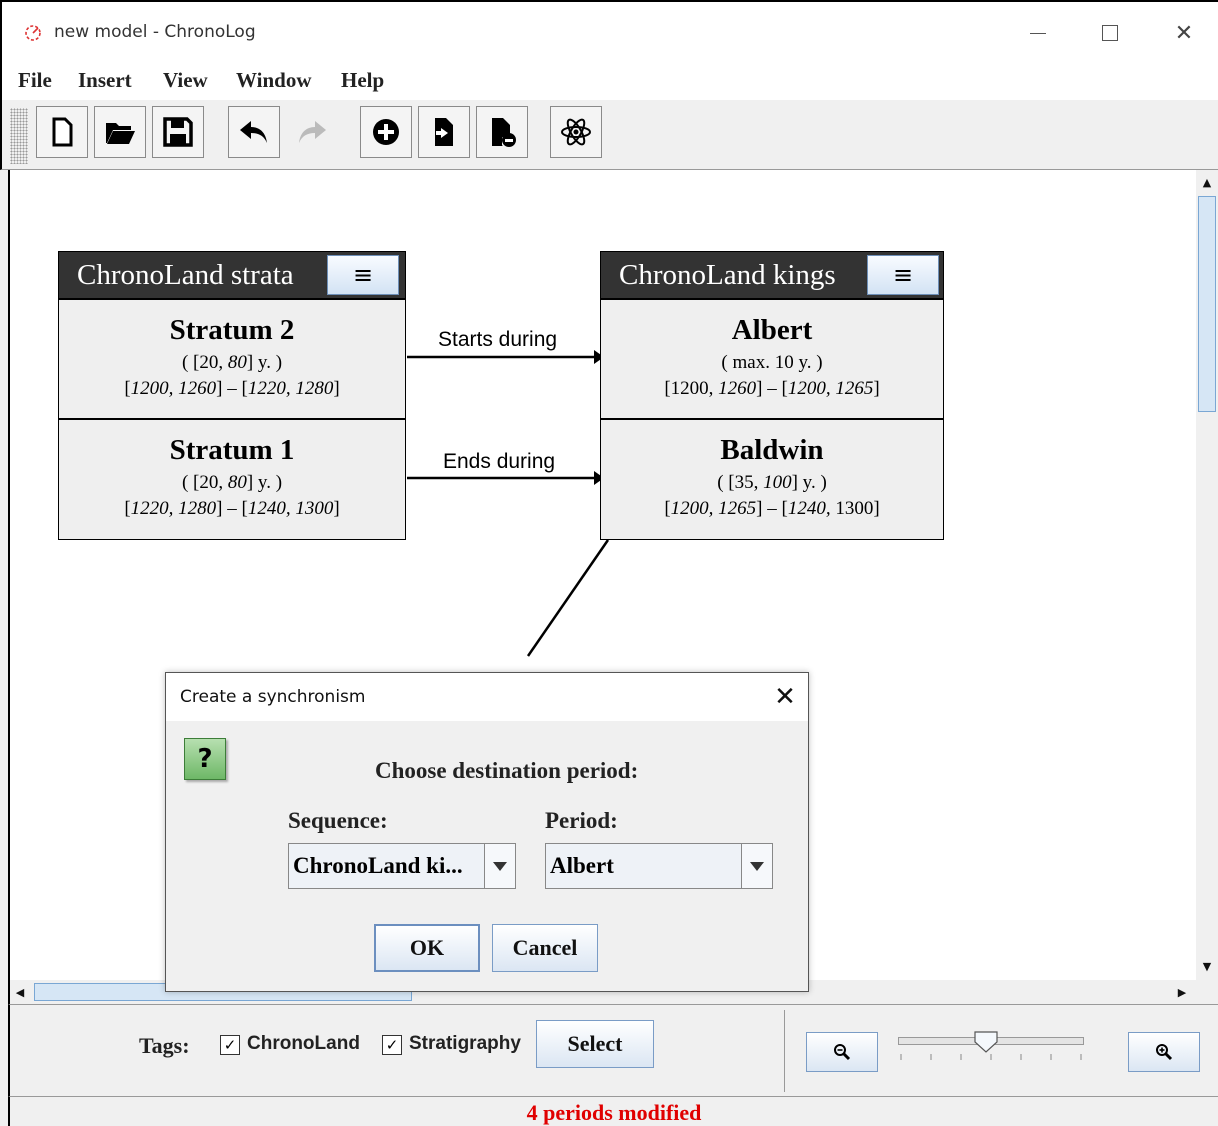 The image size is (1218, 1126). I want to click on tag-stratigraphy-label: Stratigraphy, so click(465, 1044).